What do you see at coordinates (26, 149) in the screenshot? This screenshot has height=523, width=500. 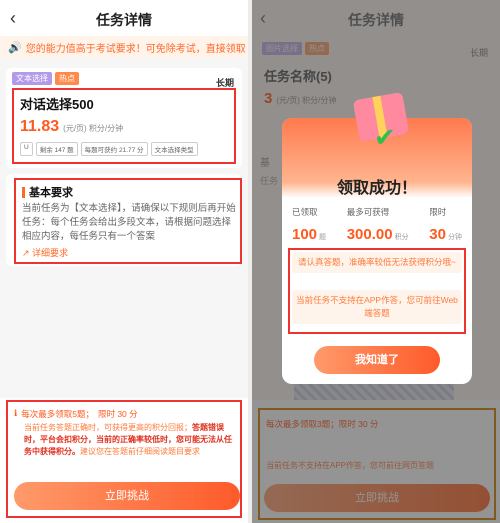 I see `chip: U` at bounding box center [26, 149].